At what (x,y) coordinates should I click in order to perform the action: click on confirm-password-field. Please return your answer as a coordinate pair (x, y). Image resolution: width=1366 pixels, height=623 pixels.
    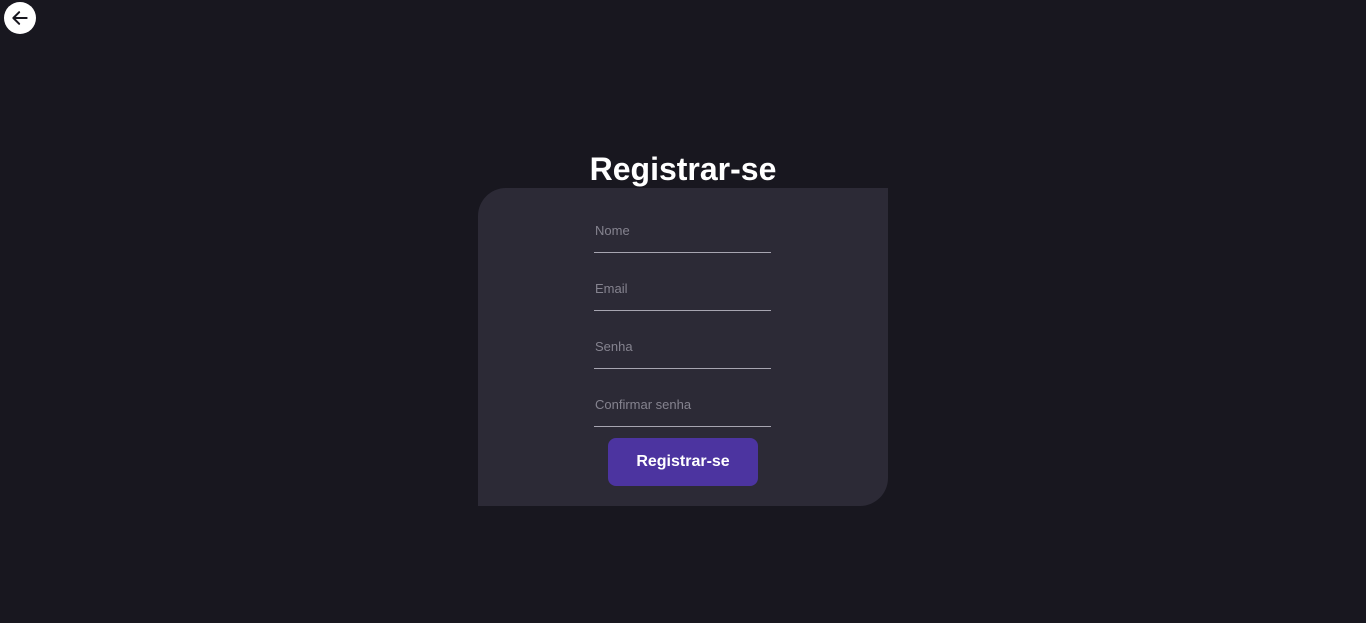
    Looking at the image, I should click on (682, 405).